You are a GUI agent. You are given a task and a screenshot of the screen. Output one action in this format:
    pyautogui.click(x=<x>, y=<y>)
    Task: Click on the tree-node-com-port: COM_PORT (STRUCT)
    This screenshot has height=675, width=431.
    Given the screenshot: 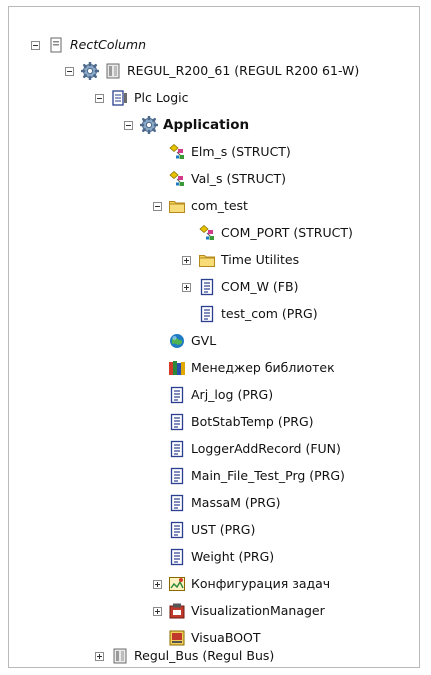 What is the action you would take?
    pyautogui.click(x=275, y=233)
    